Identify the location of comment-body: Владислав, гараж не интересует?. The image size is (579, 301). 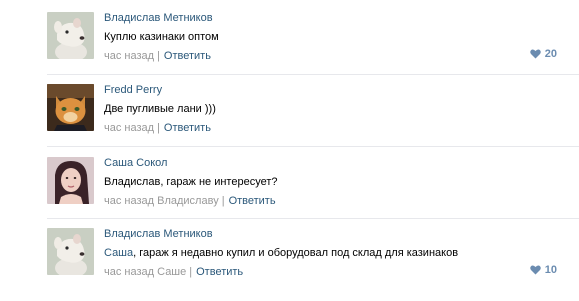
(191, 182).